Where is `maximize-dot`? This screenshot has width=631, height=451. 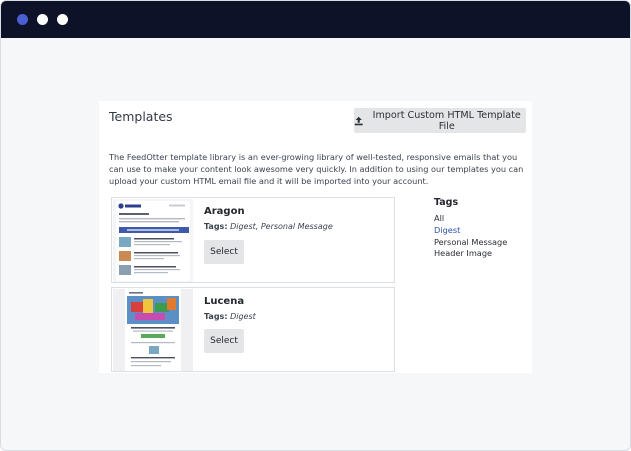
maximize-dot is located at coordinates (62, 19).